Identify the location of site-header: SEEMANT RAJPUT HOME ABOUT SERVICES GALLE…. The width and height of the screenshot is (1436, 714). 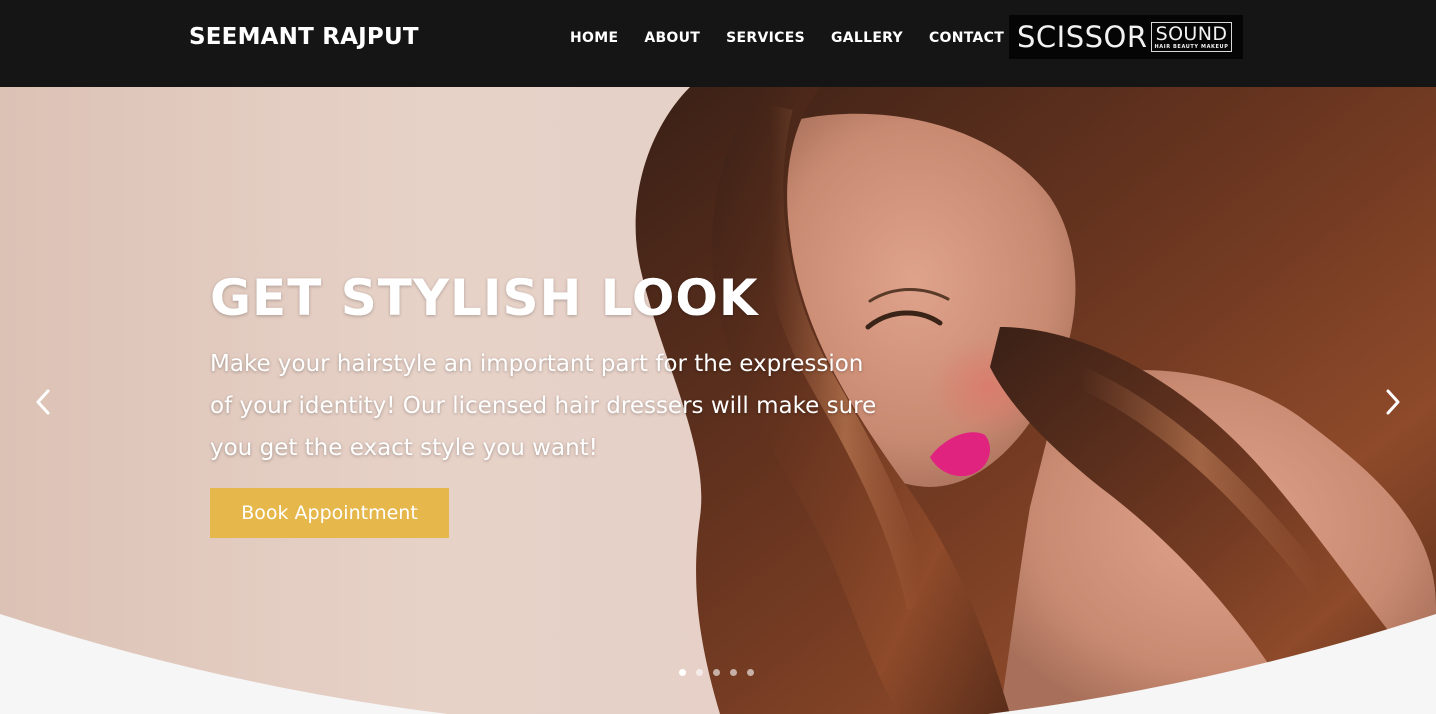
(718, 43).